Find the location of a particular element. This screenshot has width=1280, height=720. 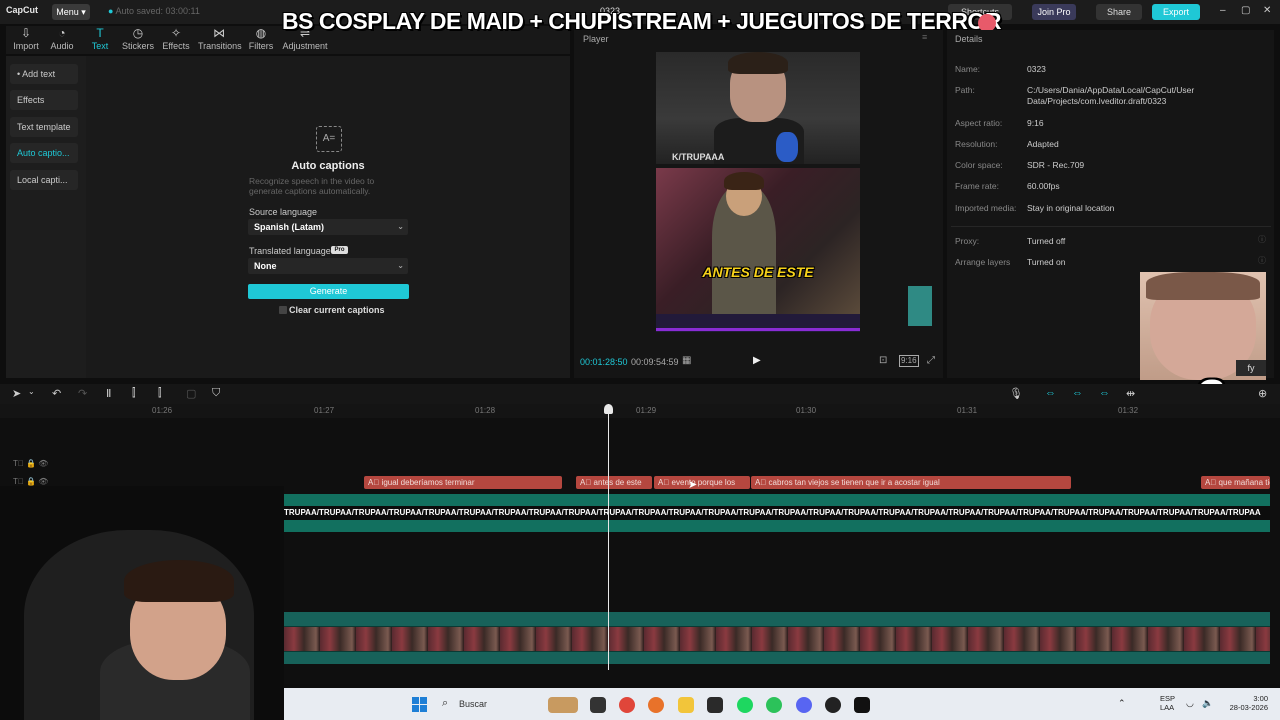

ruler-tick: 01:28 is located at coordinates (485, 410).